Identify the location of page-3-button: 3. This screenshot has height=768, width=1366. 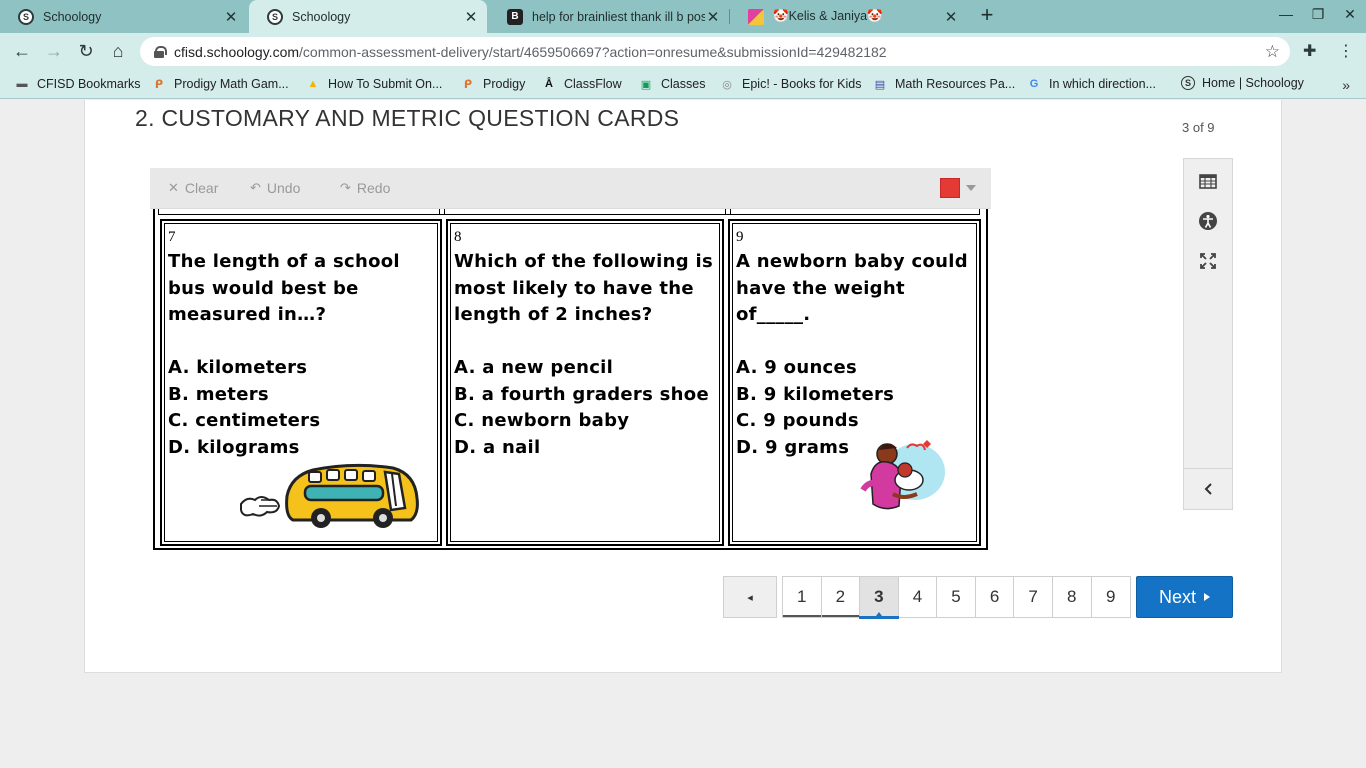
(879, 598).